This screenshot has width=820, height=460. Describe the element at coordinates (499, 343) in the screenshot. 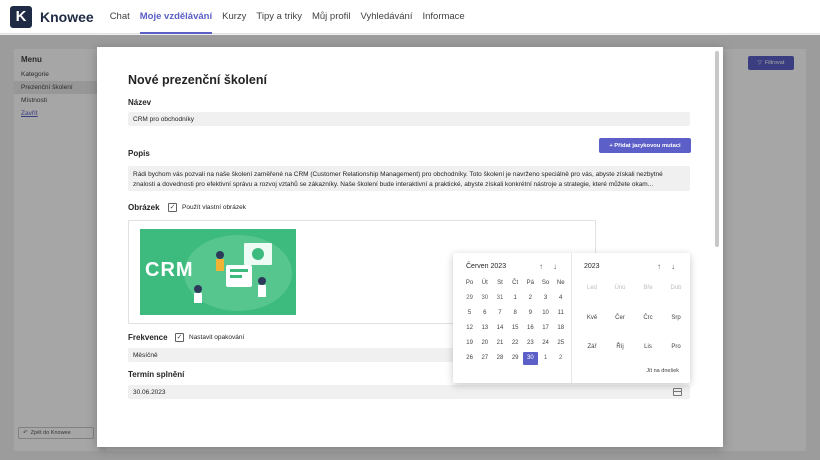

I see `calendar-day: 21` at that location.